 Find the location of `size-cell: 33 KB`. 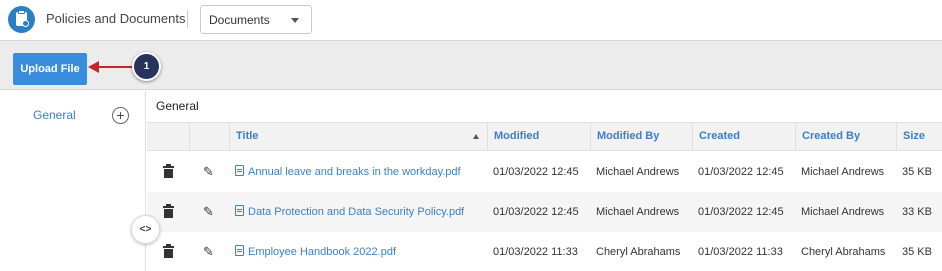

size-cell: 33 KB is located at coordinates (917, 212).